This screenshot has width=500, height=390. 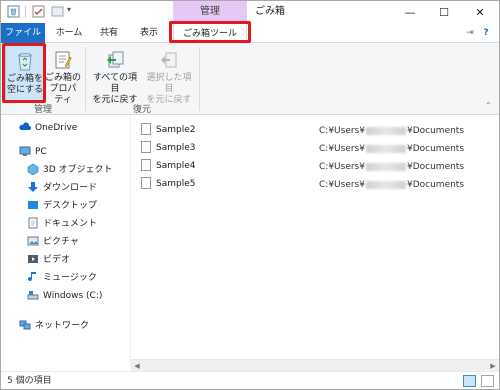 I want to click on nav-label: Windows (C:), so click(x=73, y=296).